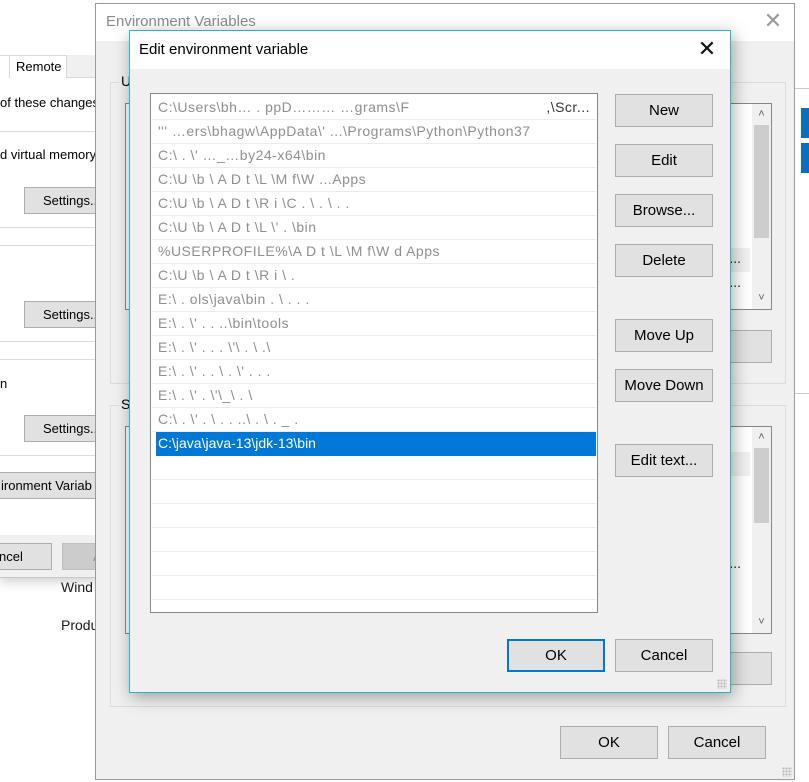 This screenshot has height=782, width=809. What do you see at coordinates (664, 385) in the screenshot?
I see `move-down-button: Move Down` at bounding box center [664, 385].